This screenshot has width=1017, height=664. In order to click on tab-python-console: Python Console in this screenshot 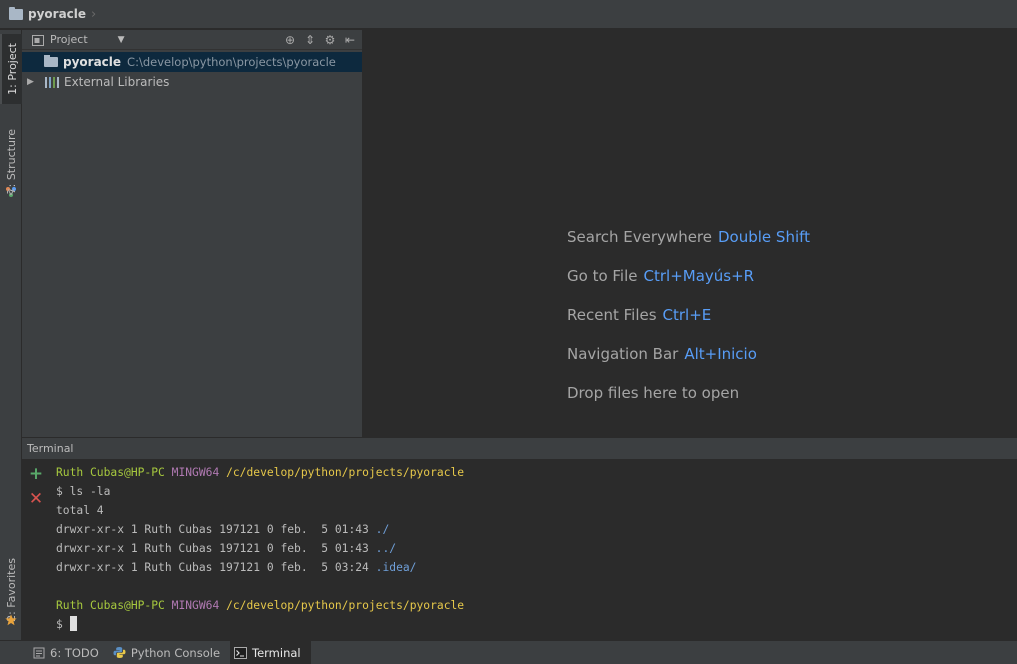, I will do `click(169, 652)`.